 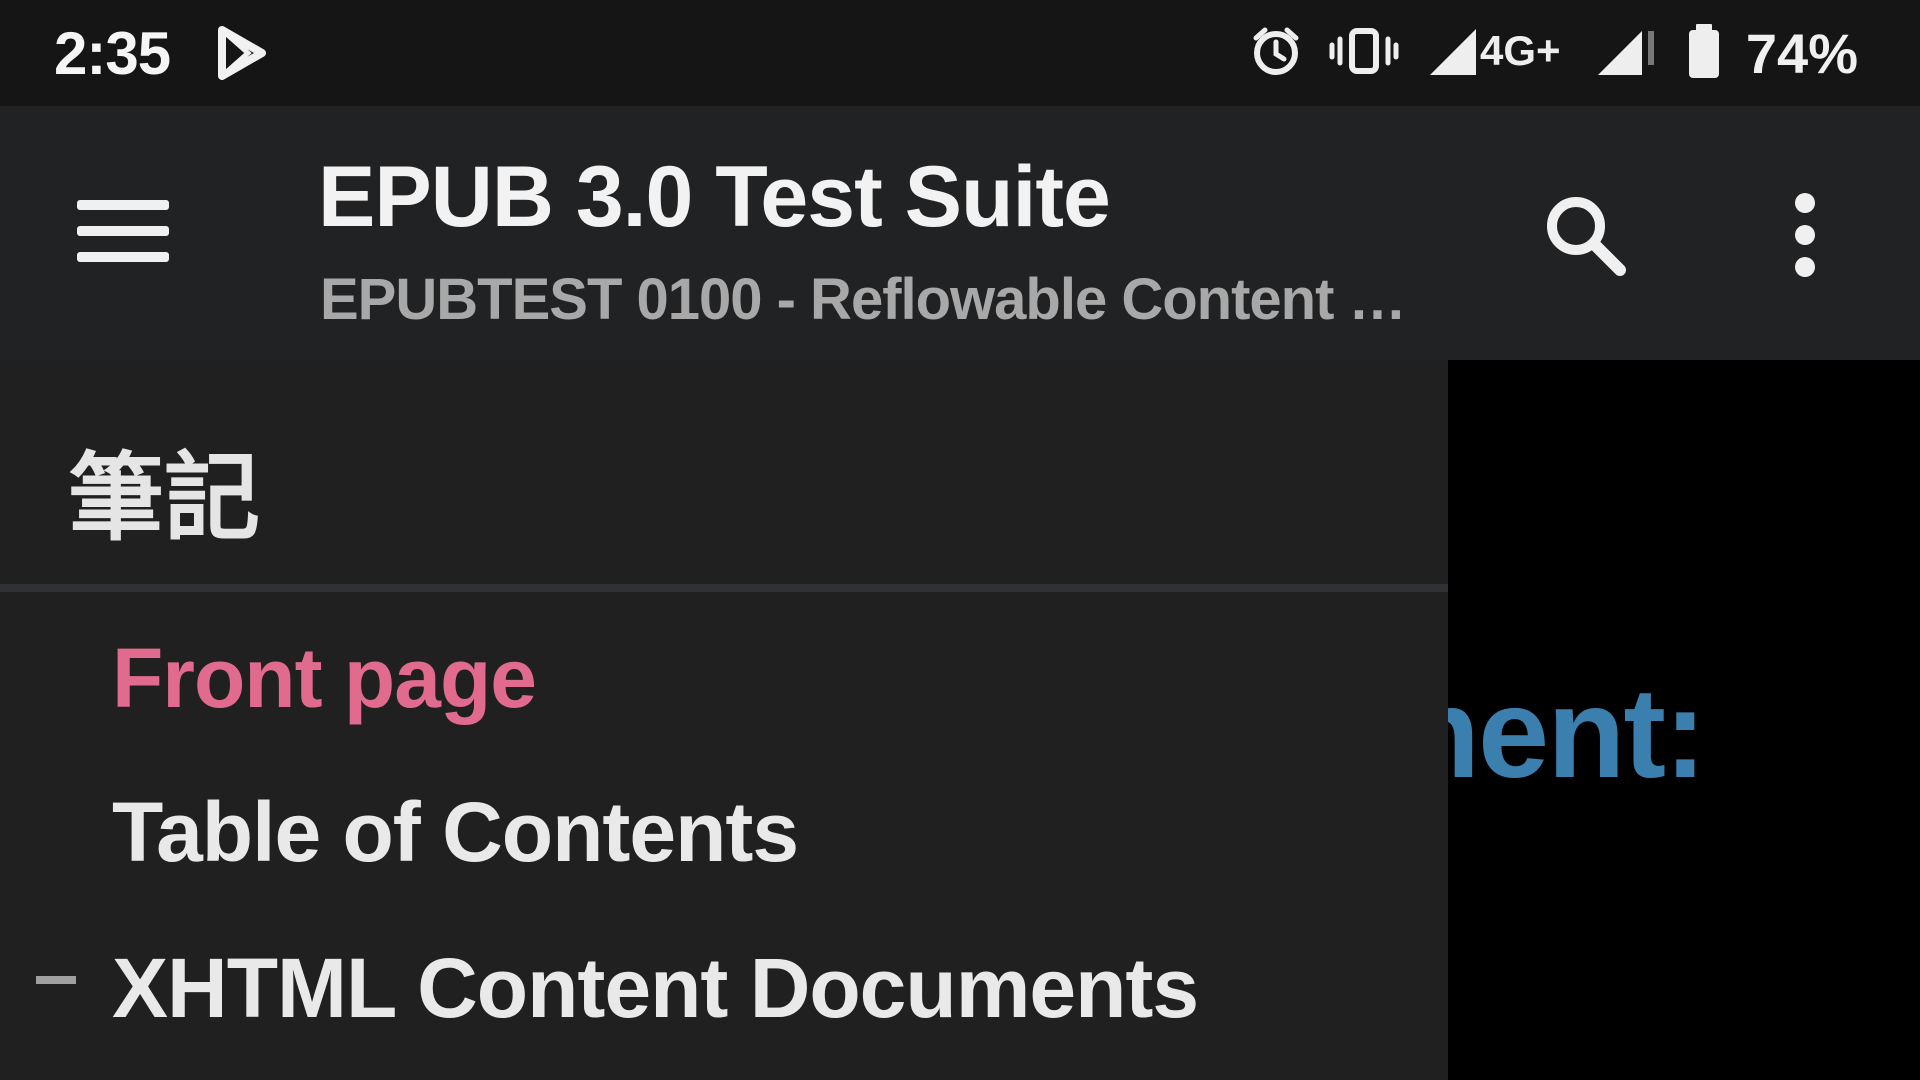 I want to click on status-left: 2:35, so click(x=162, y=53).